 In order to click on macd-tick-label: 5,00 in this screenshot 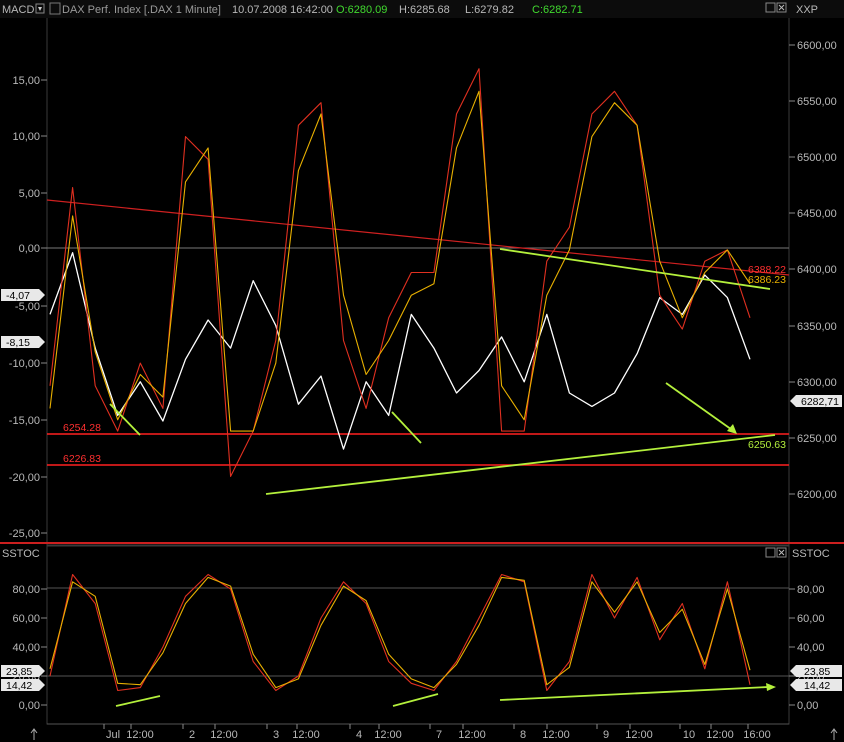, I will do `click(29, 194)`.